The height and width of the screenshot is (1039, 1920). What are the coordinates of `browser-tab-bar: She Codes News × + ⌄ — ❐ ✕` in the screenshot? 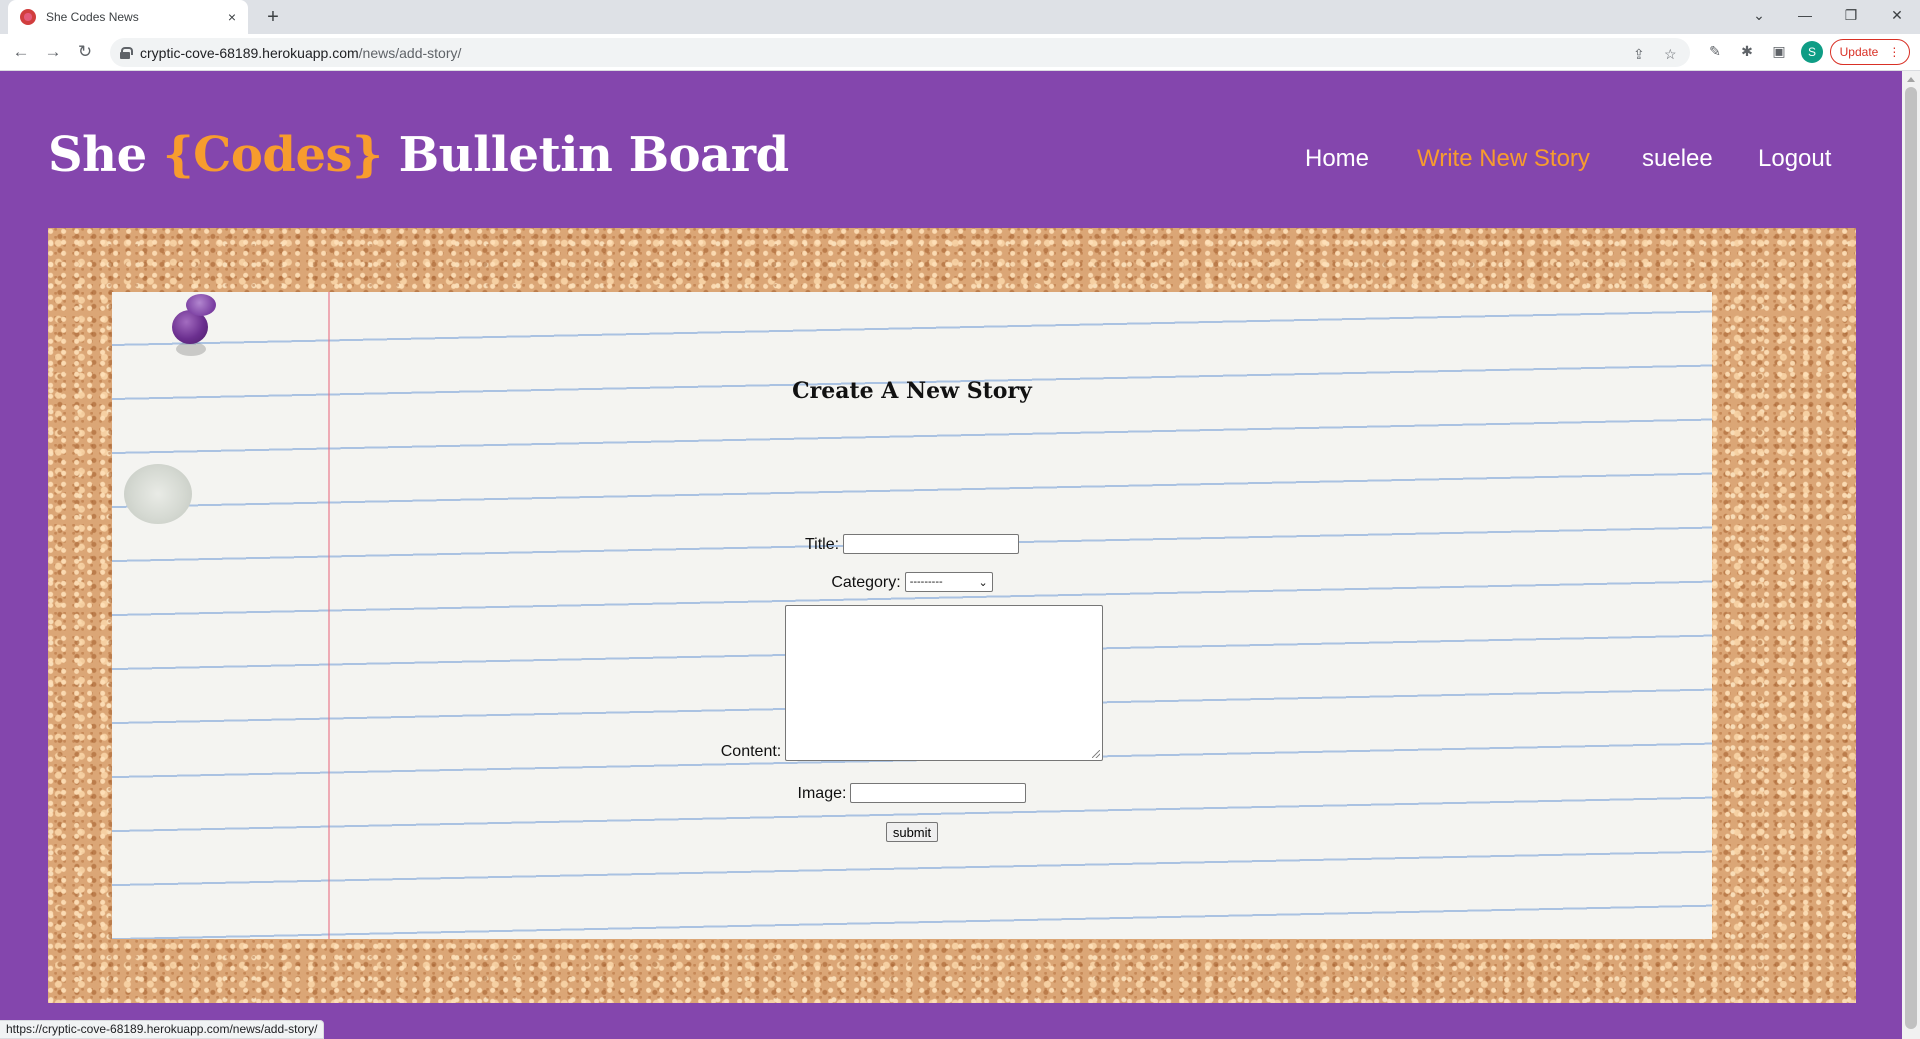 It's located at (960, 17).